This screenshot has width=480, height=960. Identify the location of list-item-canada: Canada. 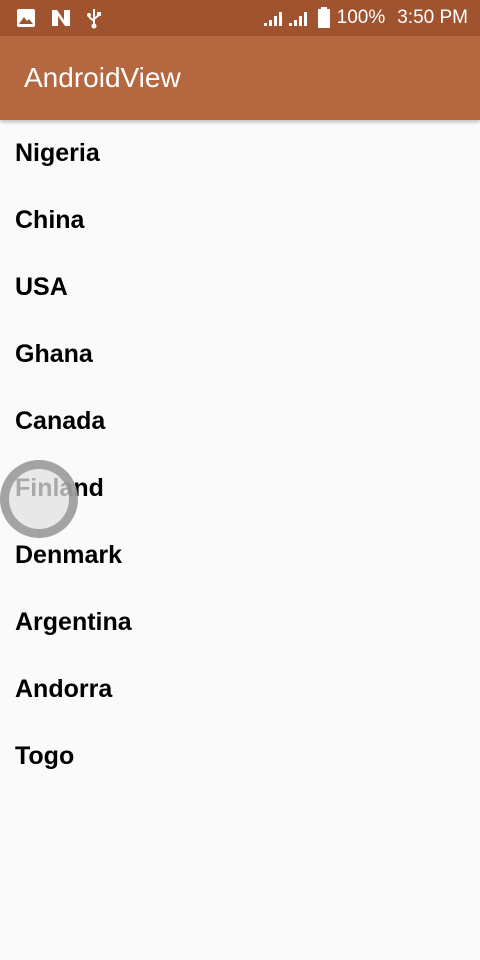
(240, 421).